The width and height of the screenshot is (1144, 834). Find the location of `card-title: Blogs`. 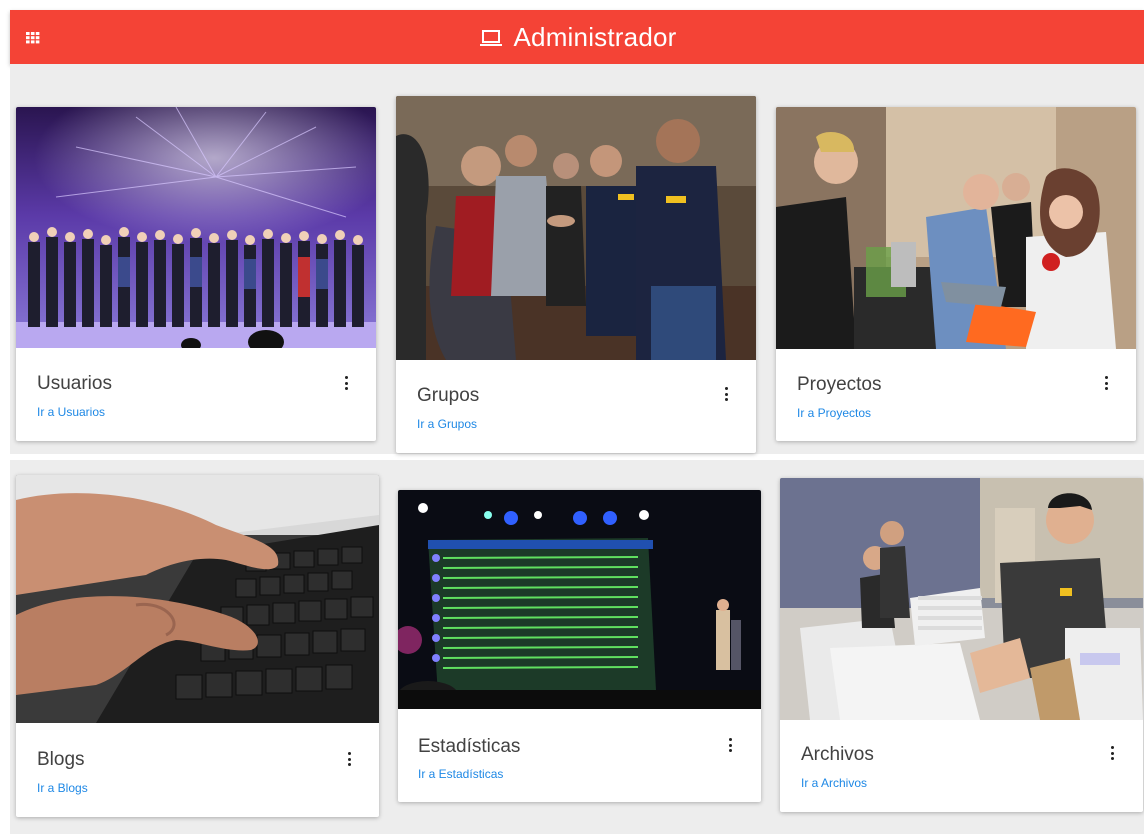

card-title: Blogs is located at coordinates (61, 759).